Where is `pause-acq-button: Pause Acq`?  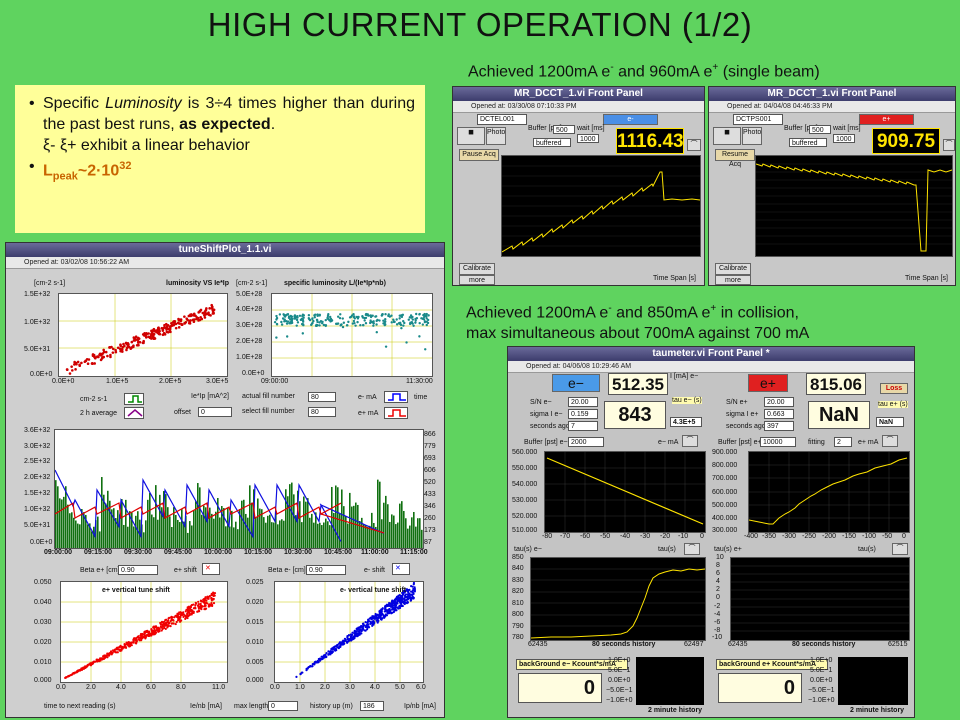
pause-acq-button: Pause Acq is located at coordinates (479, 155).